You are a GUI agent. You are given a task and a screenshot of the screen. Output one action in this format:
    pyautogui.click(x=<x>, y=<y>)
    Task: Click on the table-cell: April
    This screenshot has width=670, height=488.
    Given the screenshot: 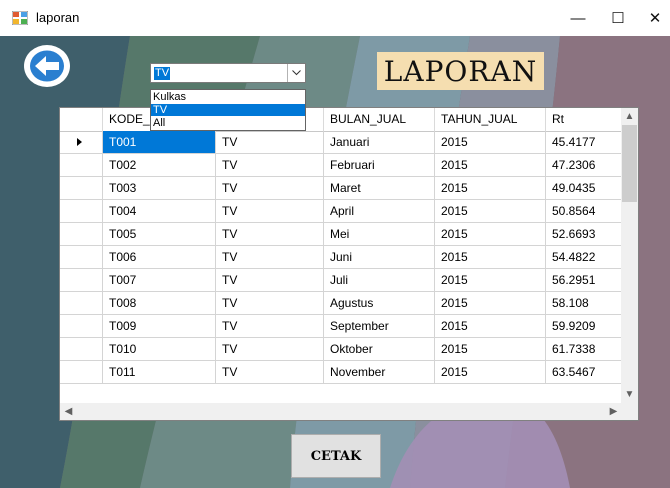 What is the action you would take?
    pyautogui.click(x=379, y=211)
    